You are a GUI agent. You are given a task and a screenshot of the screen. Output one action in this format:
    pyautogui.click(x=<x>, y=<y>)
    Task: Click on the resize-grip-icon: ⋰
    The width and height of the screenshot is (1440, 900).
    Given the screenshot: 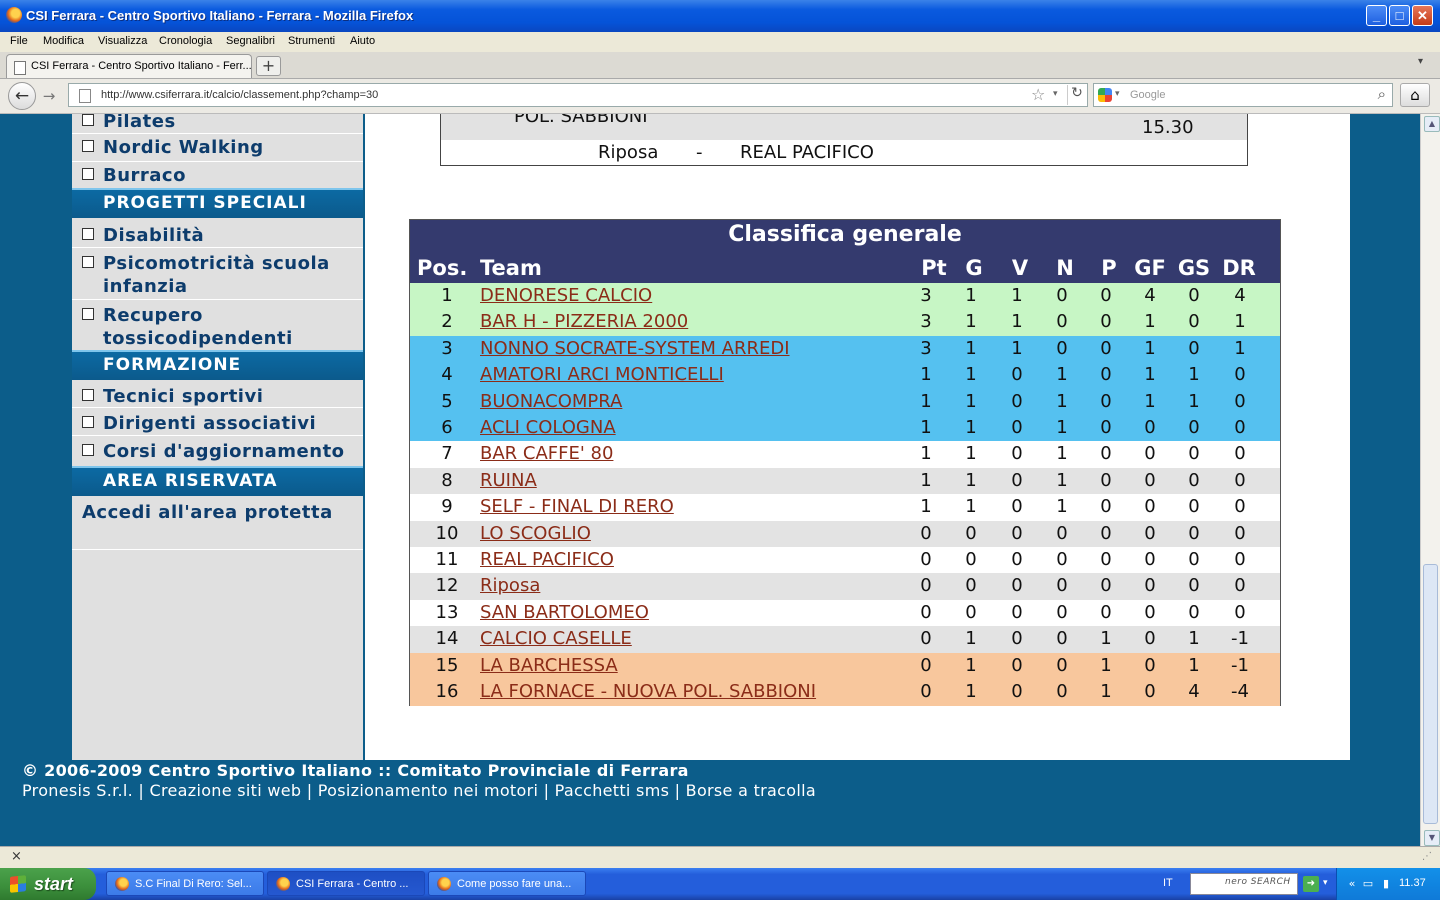 What is the action you would take?
    pyautogui.click(x=1427, y=856)
    